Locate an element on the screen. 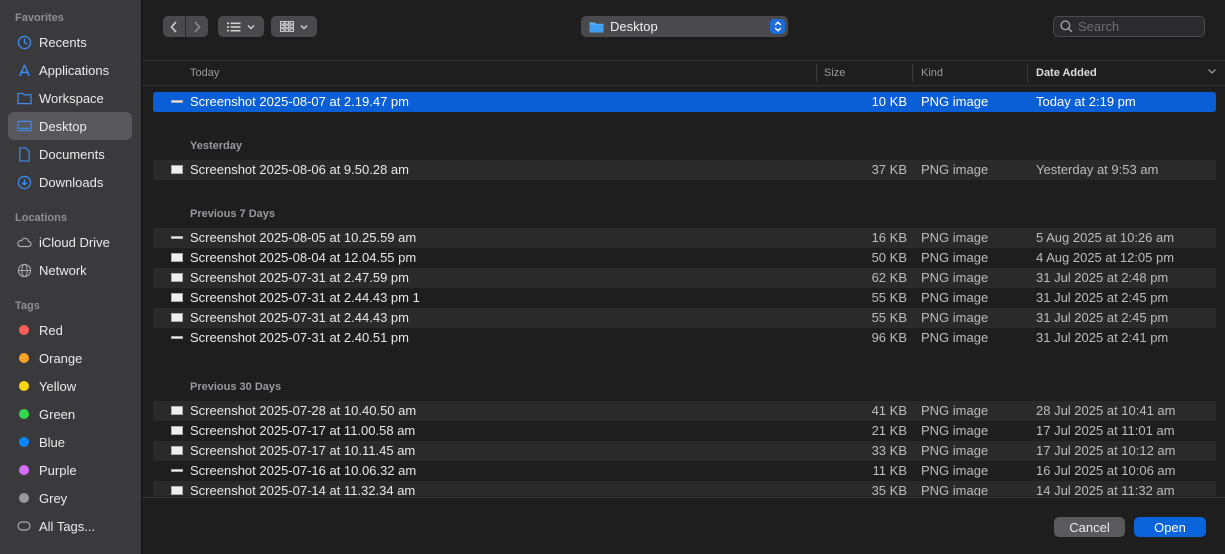 The width and height of the screenshot is (1225, 554). sidebar-item-tag-purple: Purple is located at coordinates (70, 470).